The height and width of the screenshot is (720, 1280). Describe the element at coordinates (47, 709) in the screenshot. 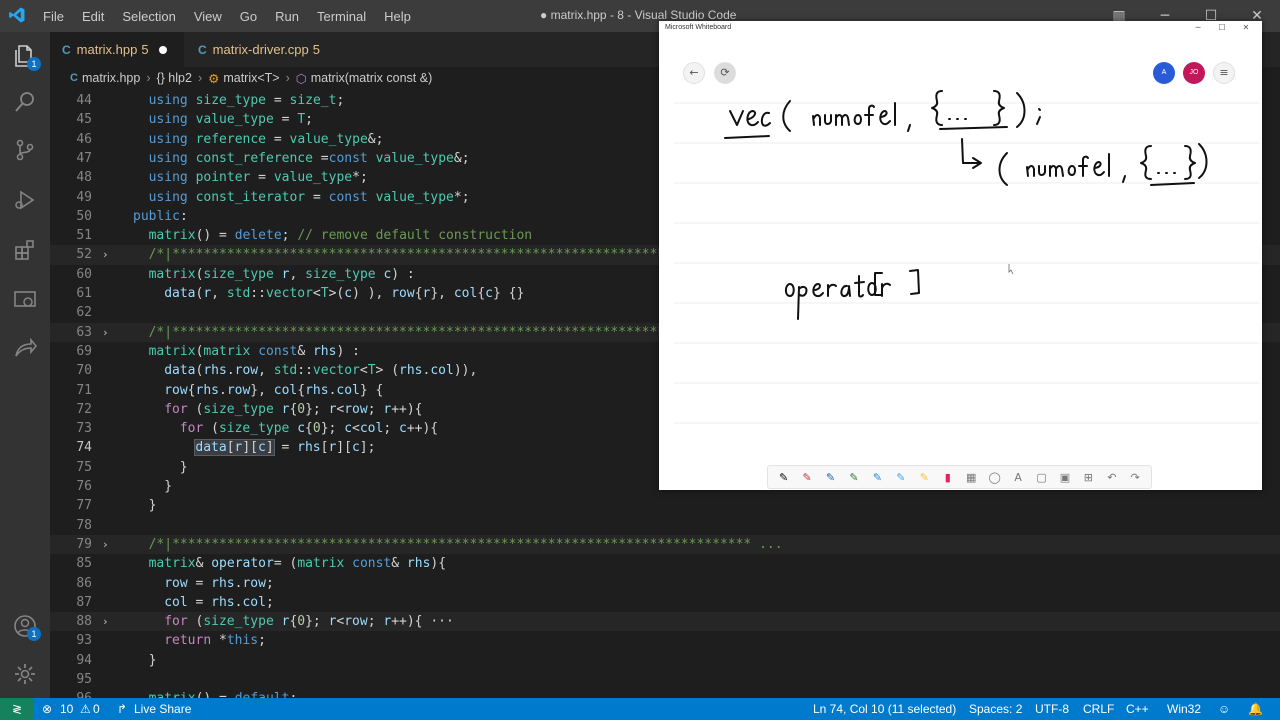

I see `error-icon: ⊗` at that location.